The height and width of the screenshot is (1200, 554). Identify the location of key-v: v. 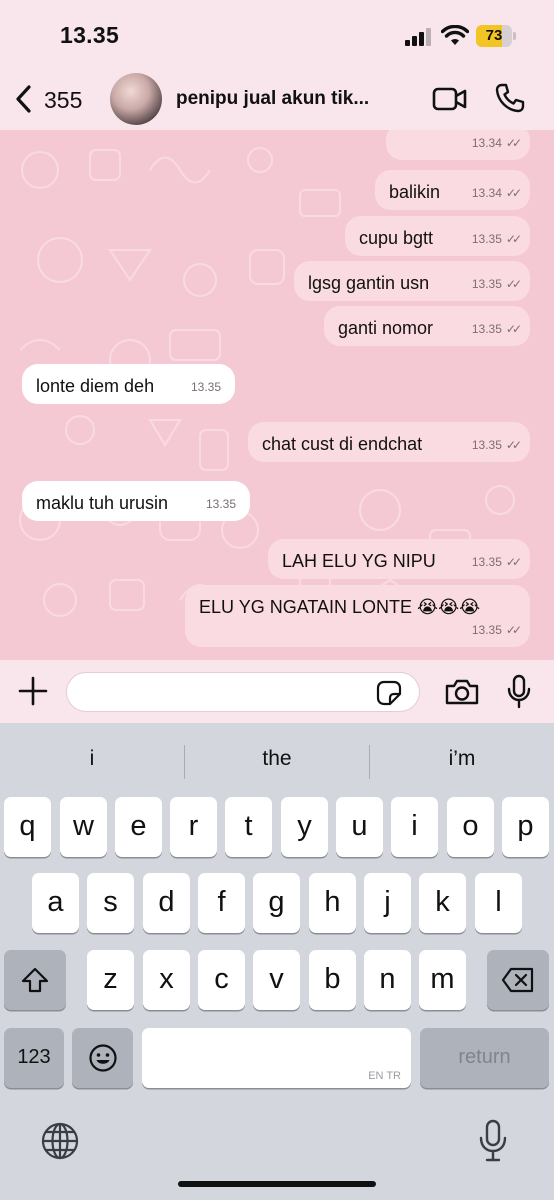
(276, 980).